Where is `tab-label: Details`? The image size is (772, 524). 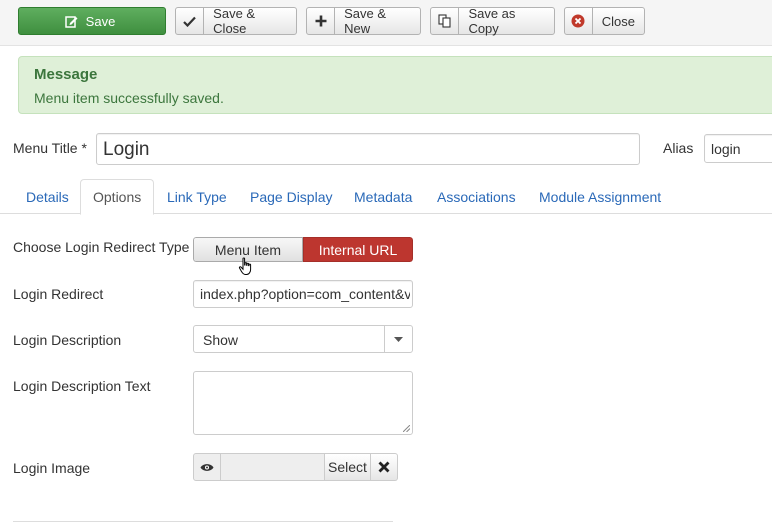 tab-label: Details is located at coordinates (47, 196).